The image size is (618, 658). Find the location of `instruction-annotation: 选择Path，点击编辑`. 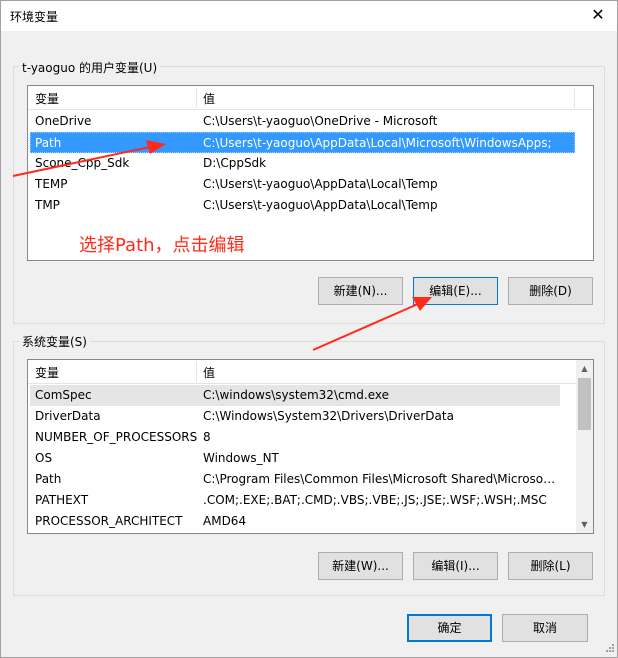

instruction-annotation: 选择Path，点击编辑 is located at coordinates (162, 245).